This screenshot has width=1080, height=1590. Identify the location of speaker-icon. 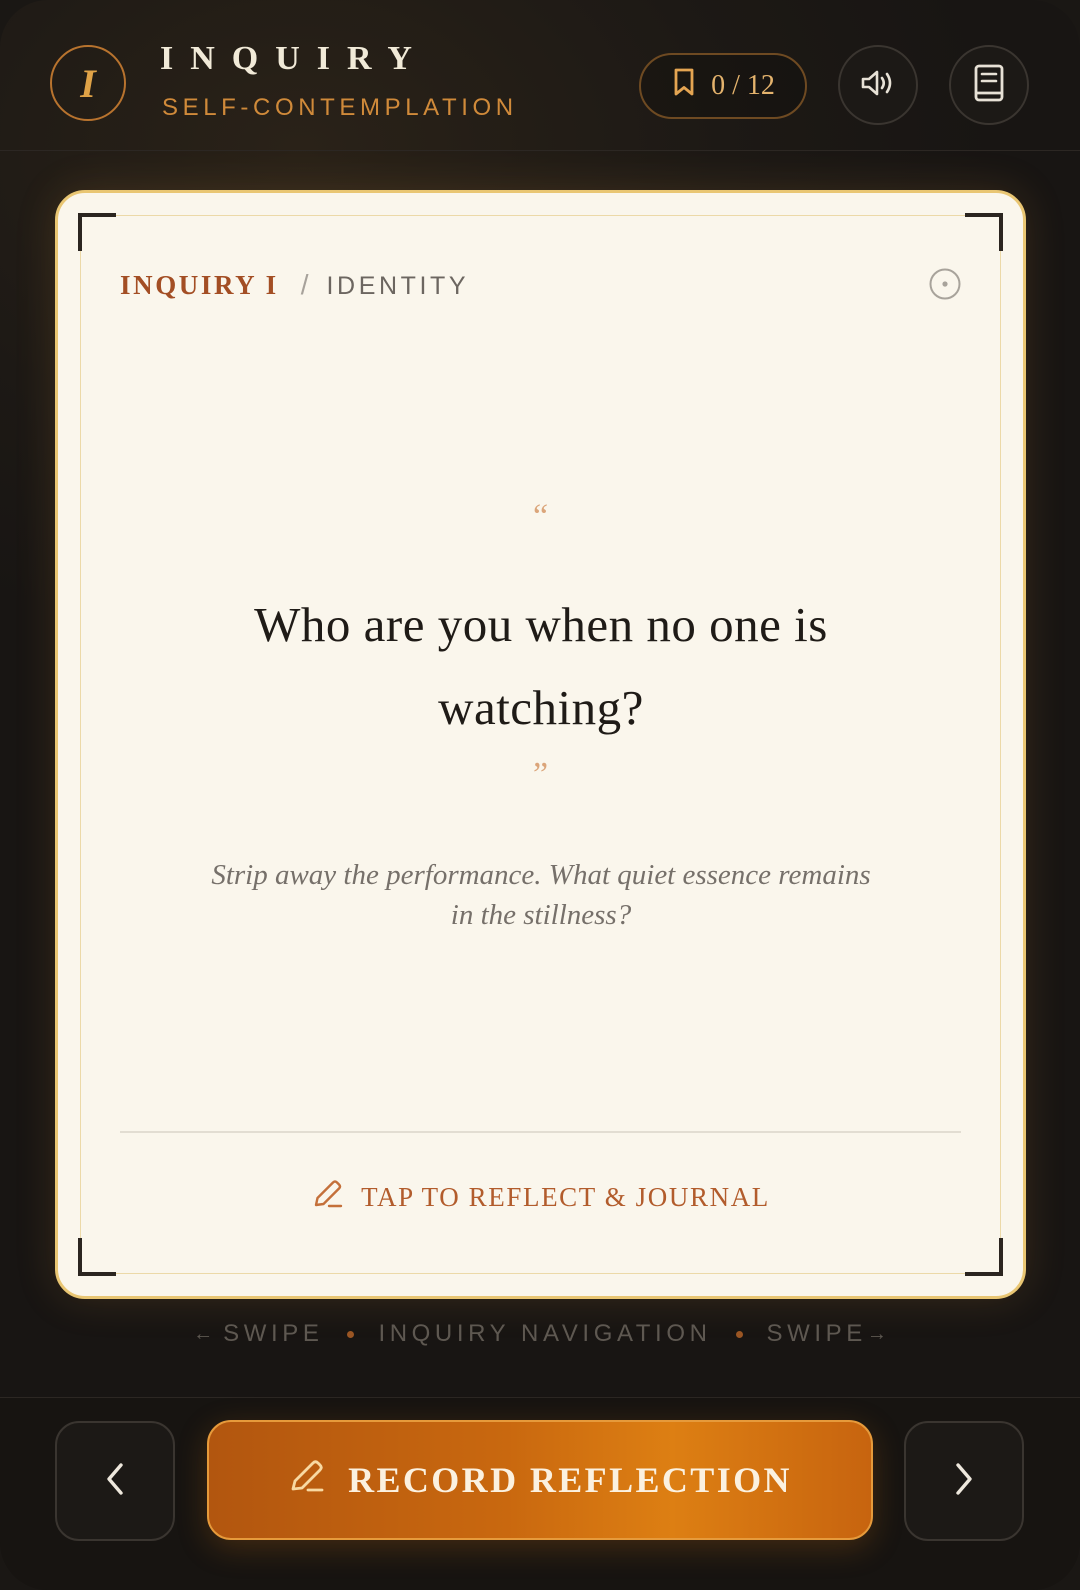
(878, 85).